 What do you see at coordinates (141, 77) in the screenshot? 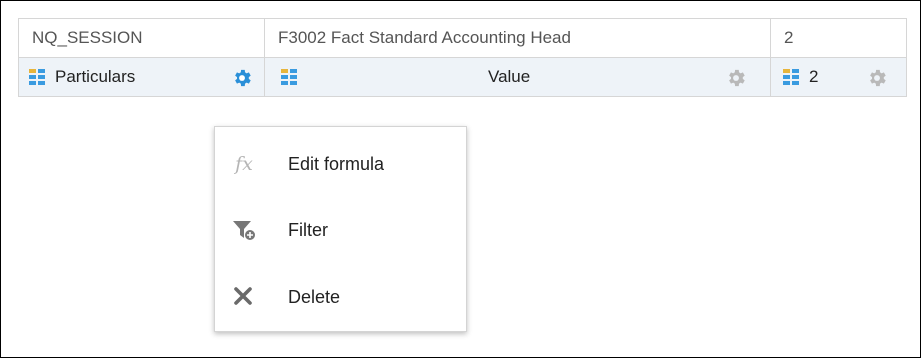
I see `column-subheader-particulars: Particulars` at bounding box center [141, 77].